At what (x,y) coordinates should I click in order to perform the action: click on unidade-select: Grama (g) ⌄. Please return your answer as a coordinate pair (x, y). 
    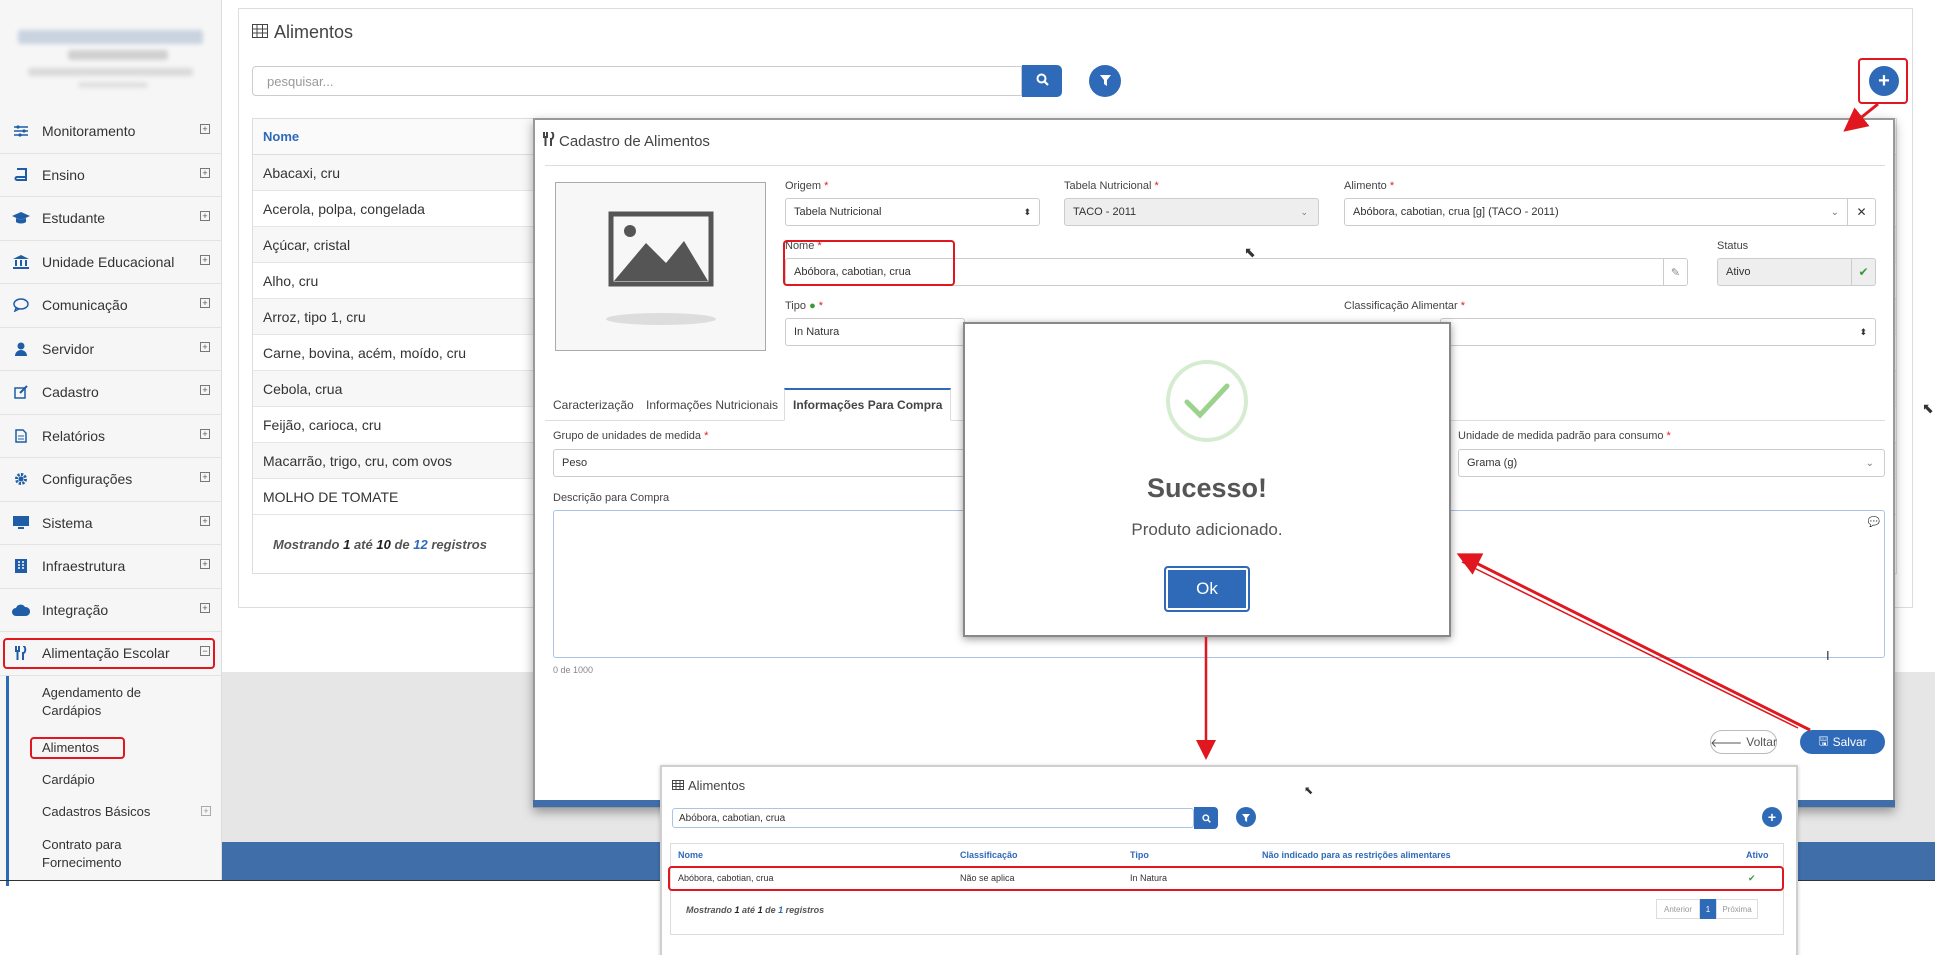
    Looking at the image, I should click on (1671, 463).